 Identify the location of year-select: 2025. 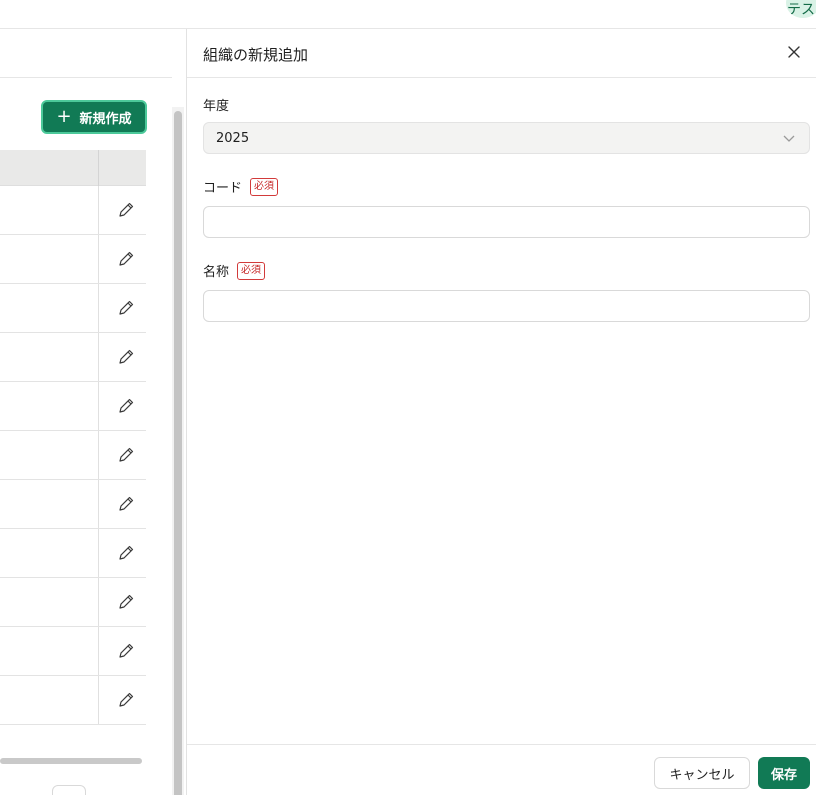
(506, 138).